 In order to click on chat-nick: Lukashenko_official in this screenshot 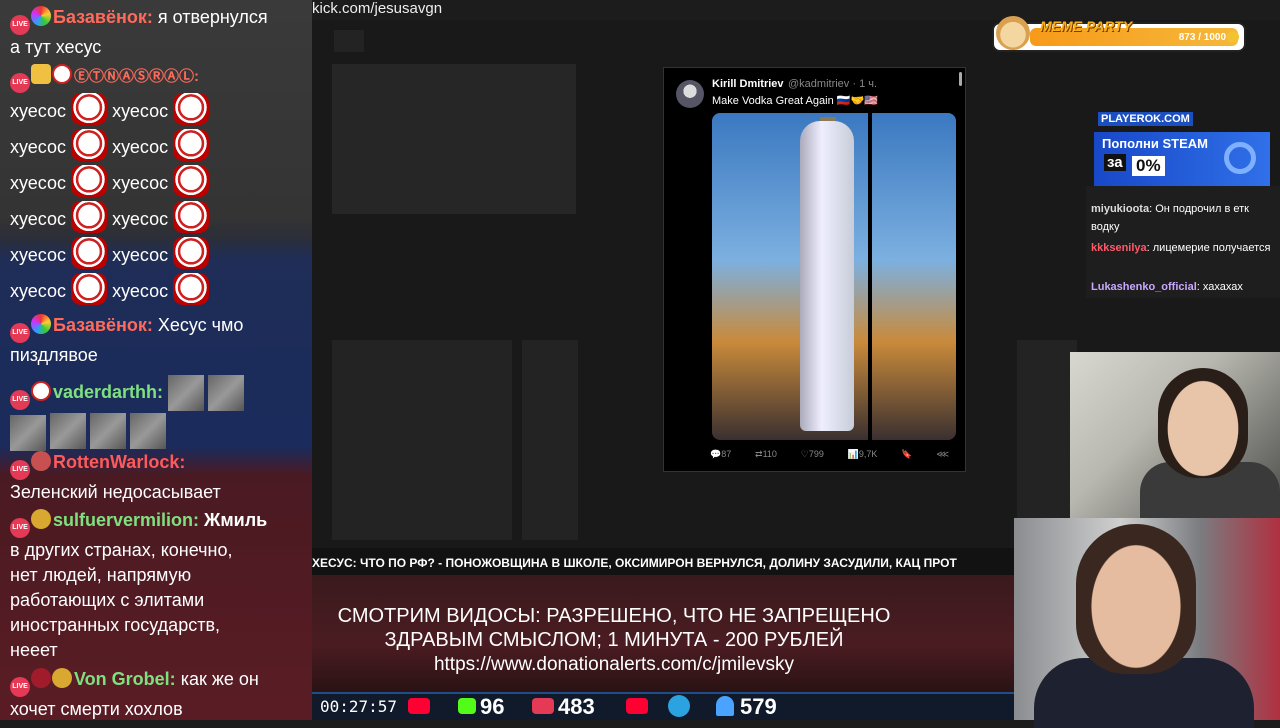, I will do `click(1144, 287)`.